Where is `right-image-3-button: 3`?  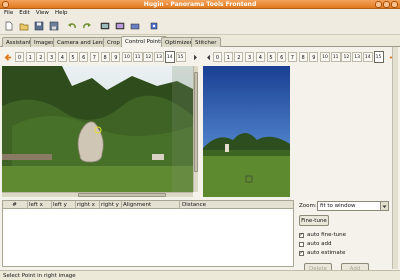 right-image-3-button: 3 is located at coordinates (250, 57).